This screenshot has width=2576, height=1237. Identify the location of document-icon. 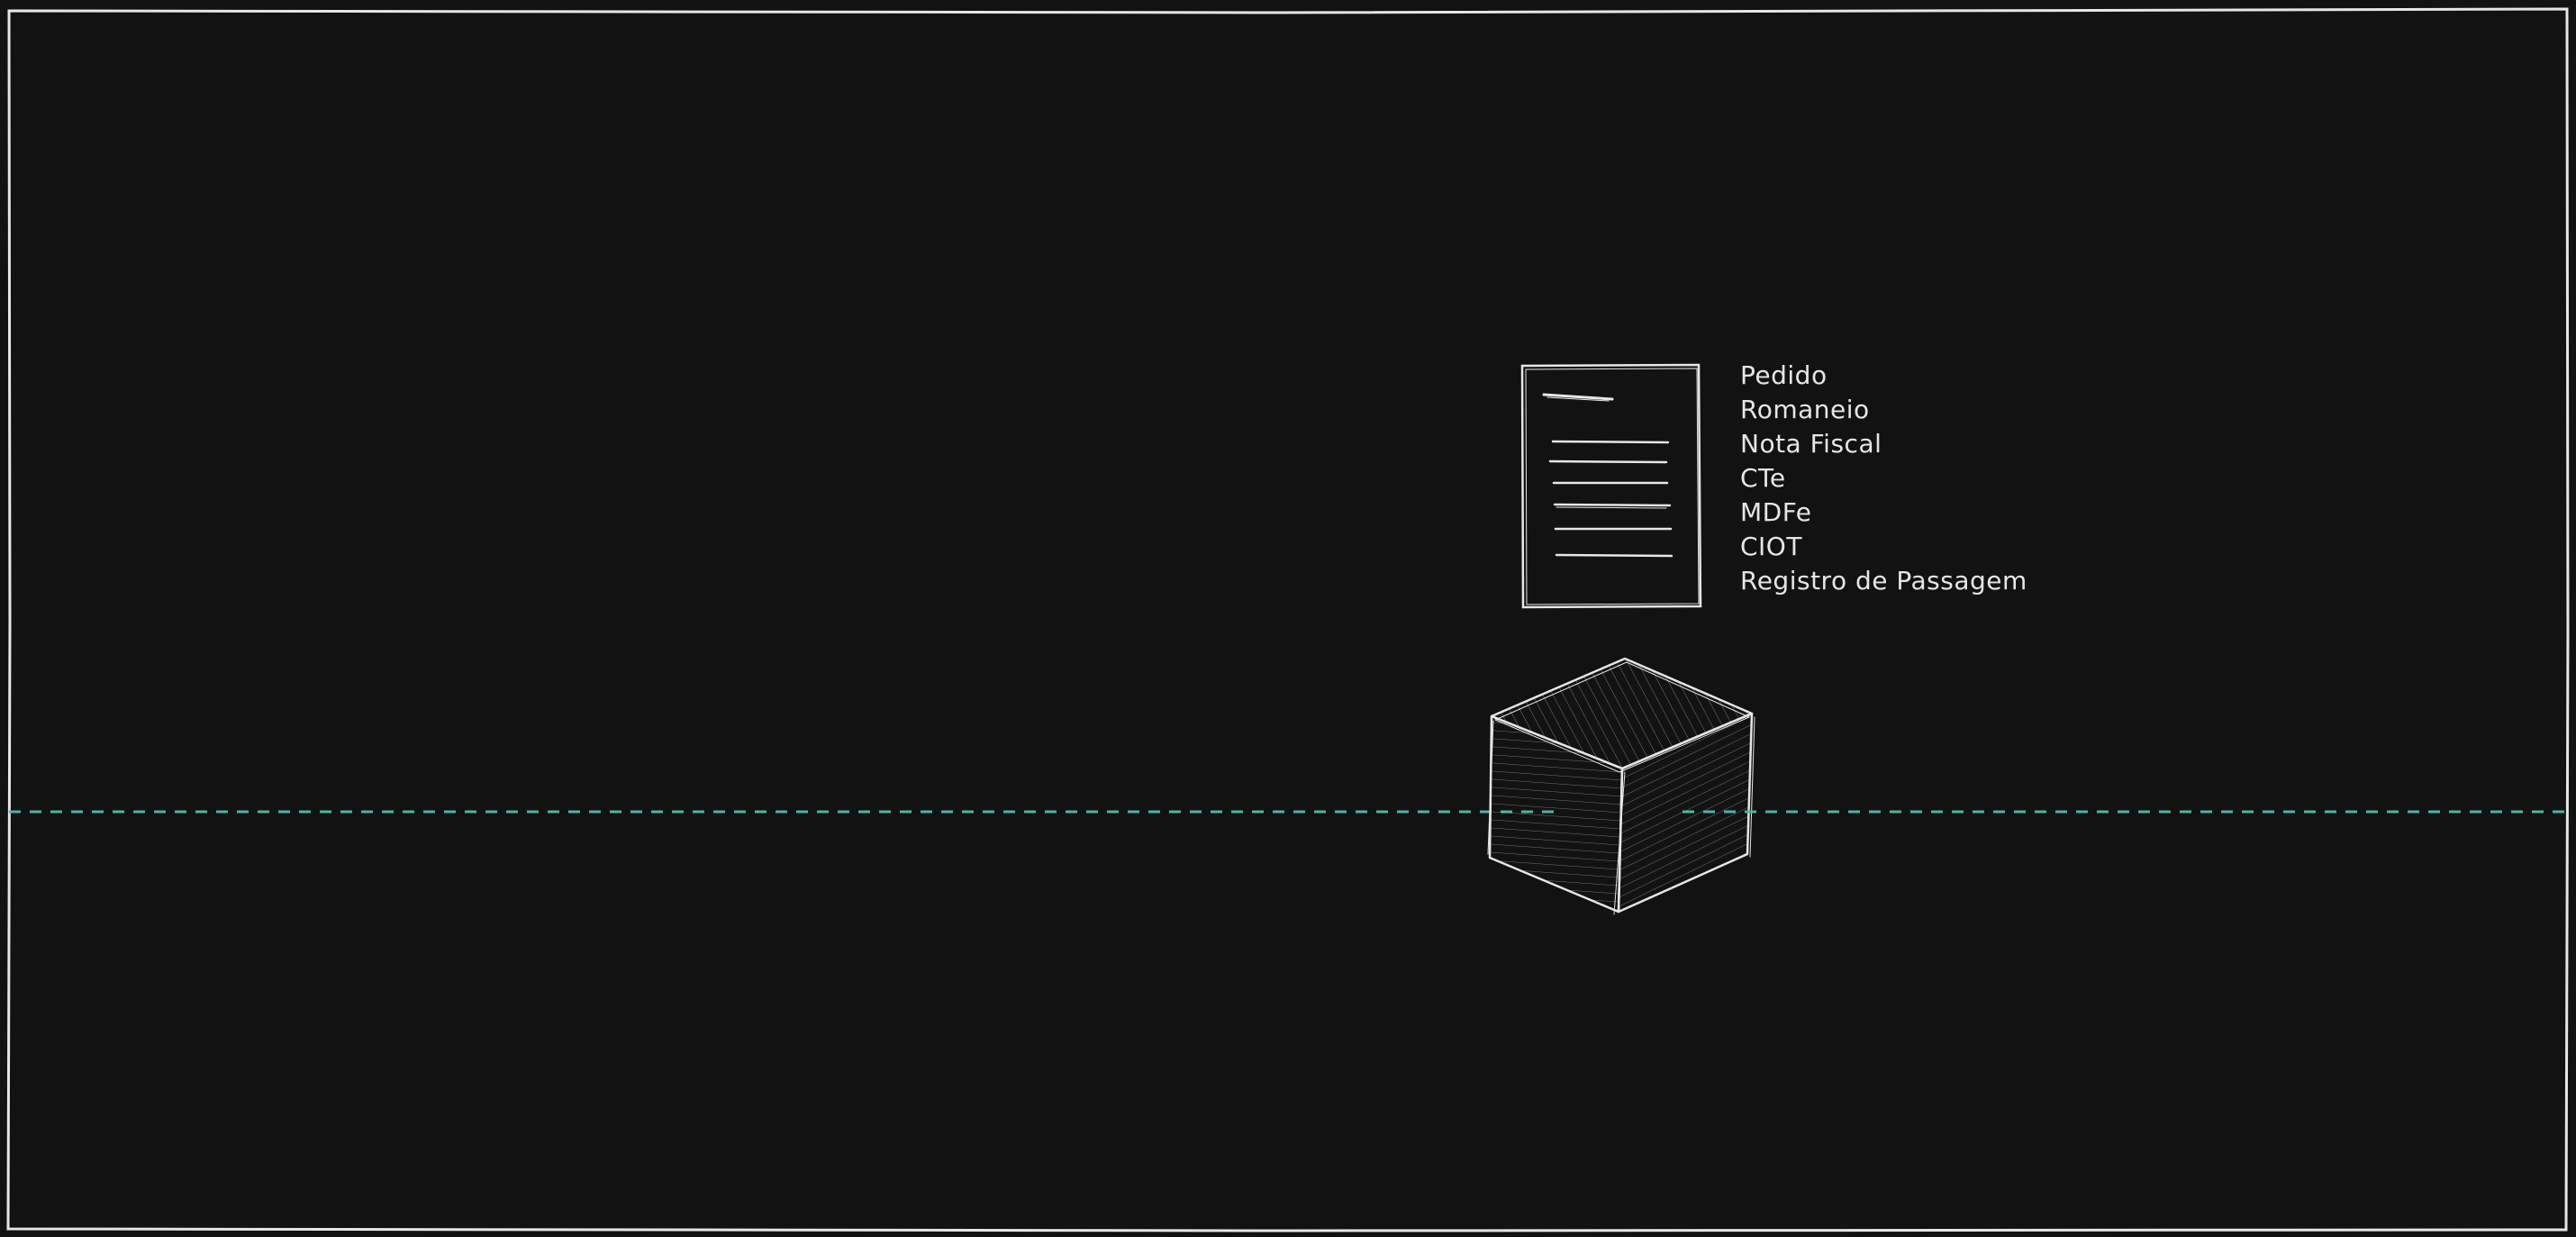
(1611, 486).